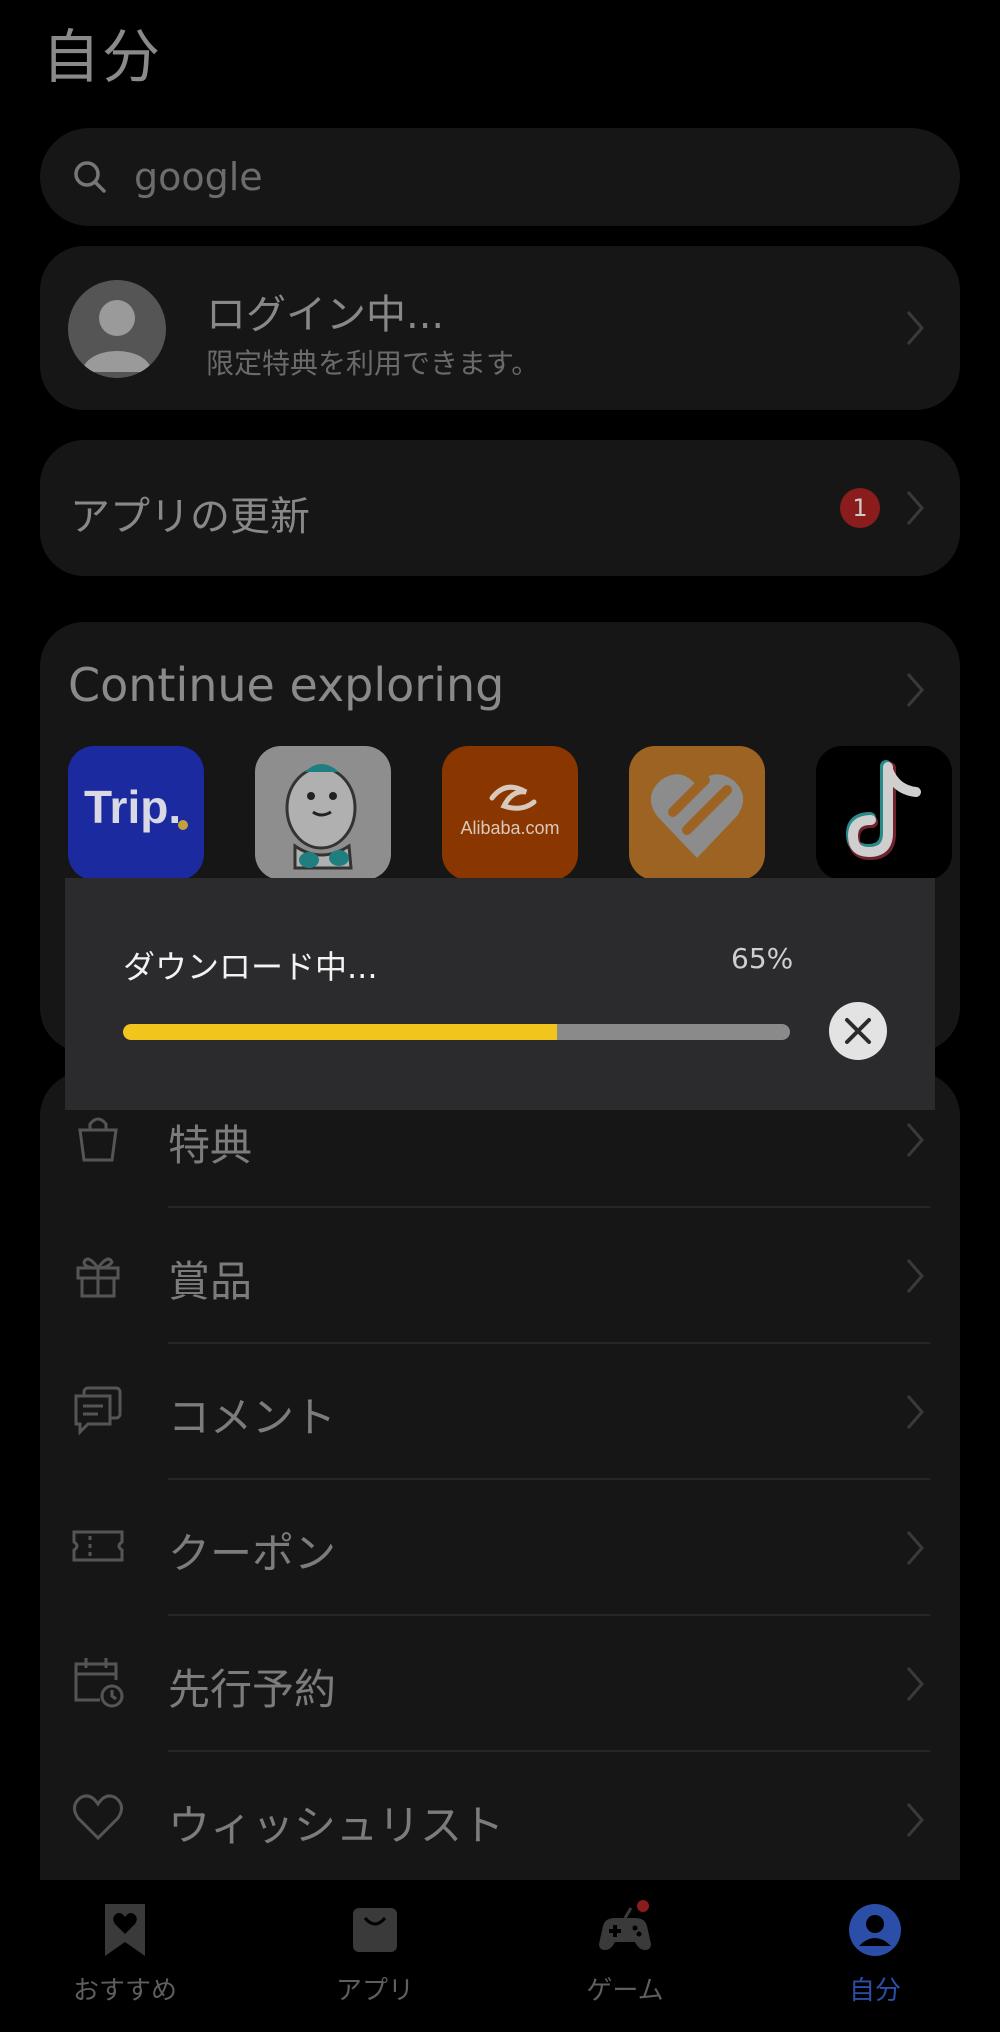 This screenshot has width=1000, height=2032. Describe the element at coordinates (697, 813) in the screenshot. I see `heart-app-icon` at that location.